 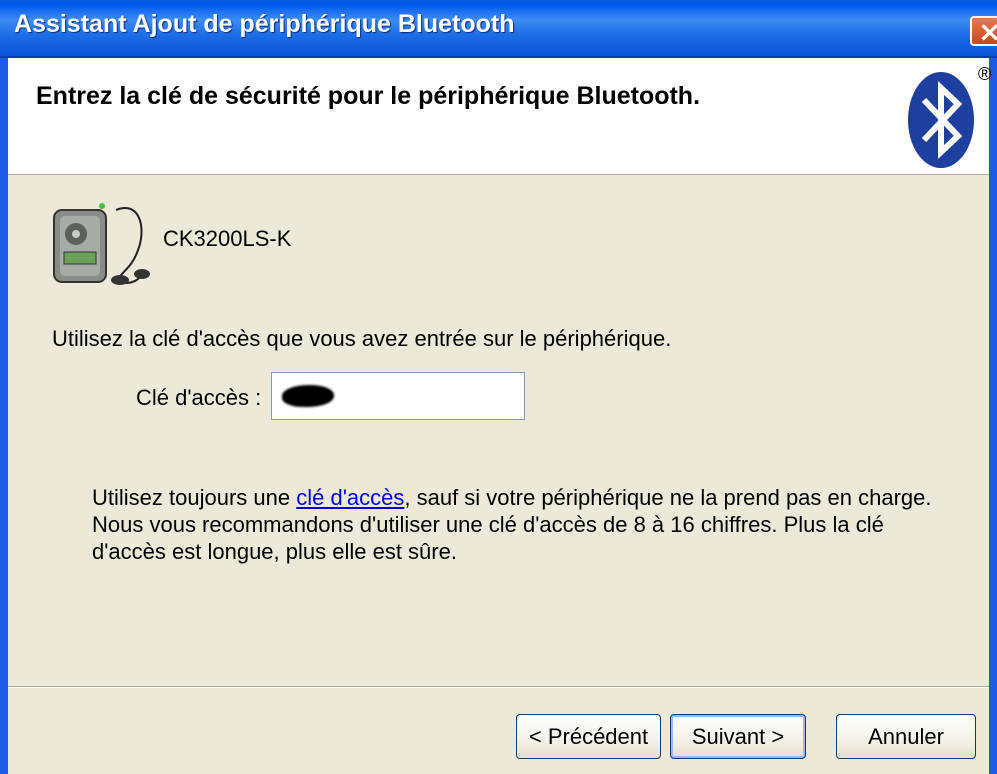 What do you see at coordinates (398, 396) in the screenshot?
I see `passkey-input` at bounding box center [398, 396].